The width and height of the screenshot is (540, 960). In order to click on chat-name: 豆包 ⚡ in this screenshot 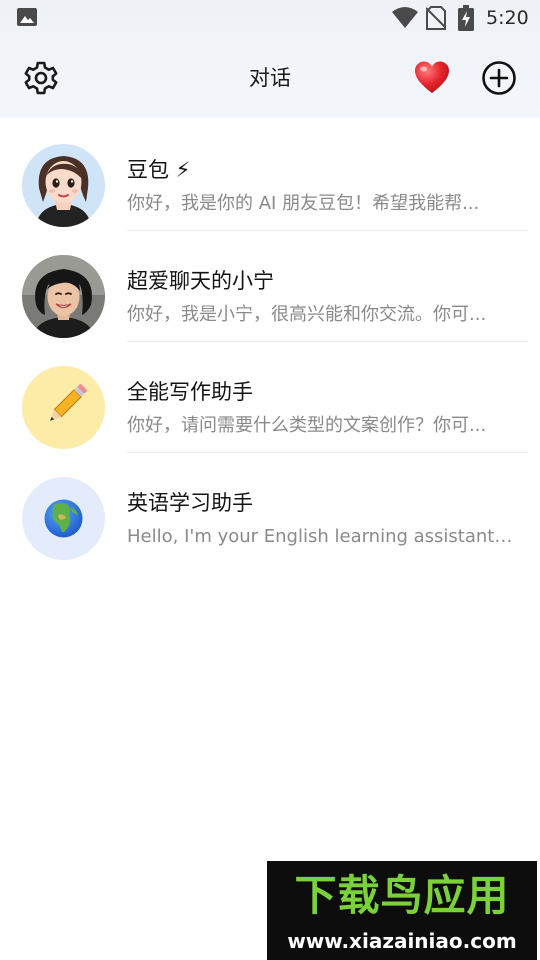, I will do `click(159, 170)`.